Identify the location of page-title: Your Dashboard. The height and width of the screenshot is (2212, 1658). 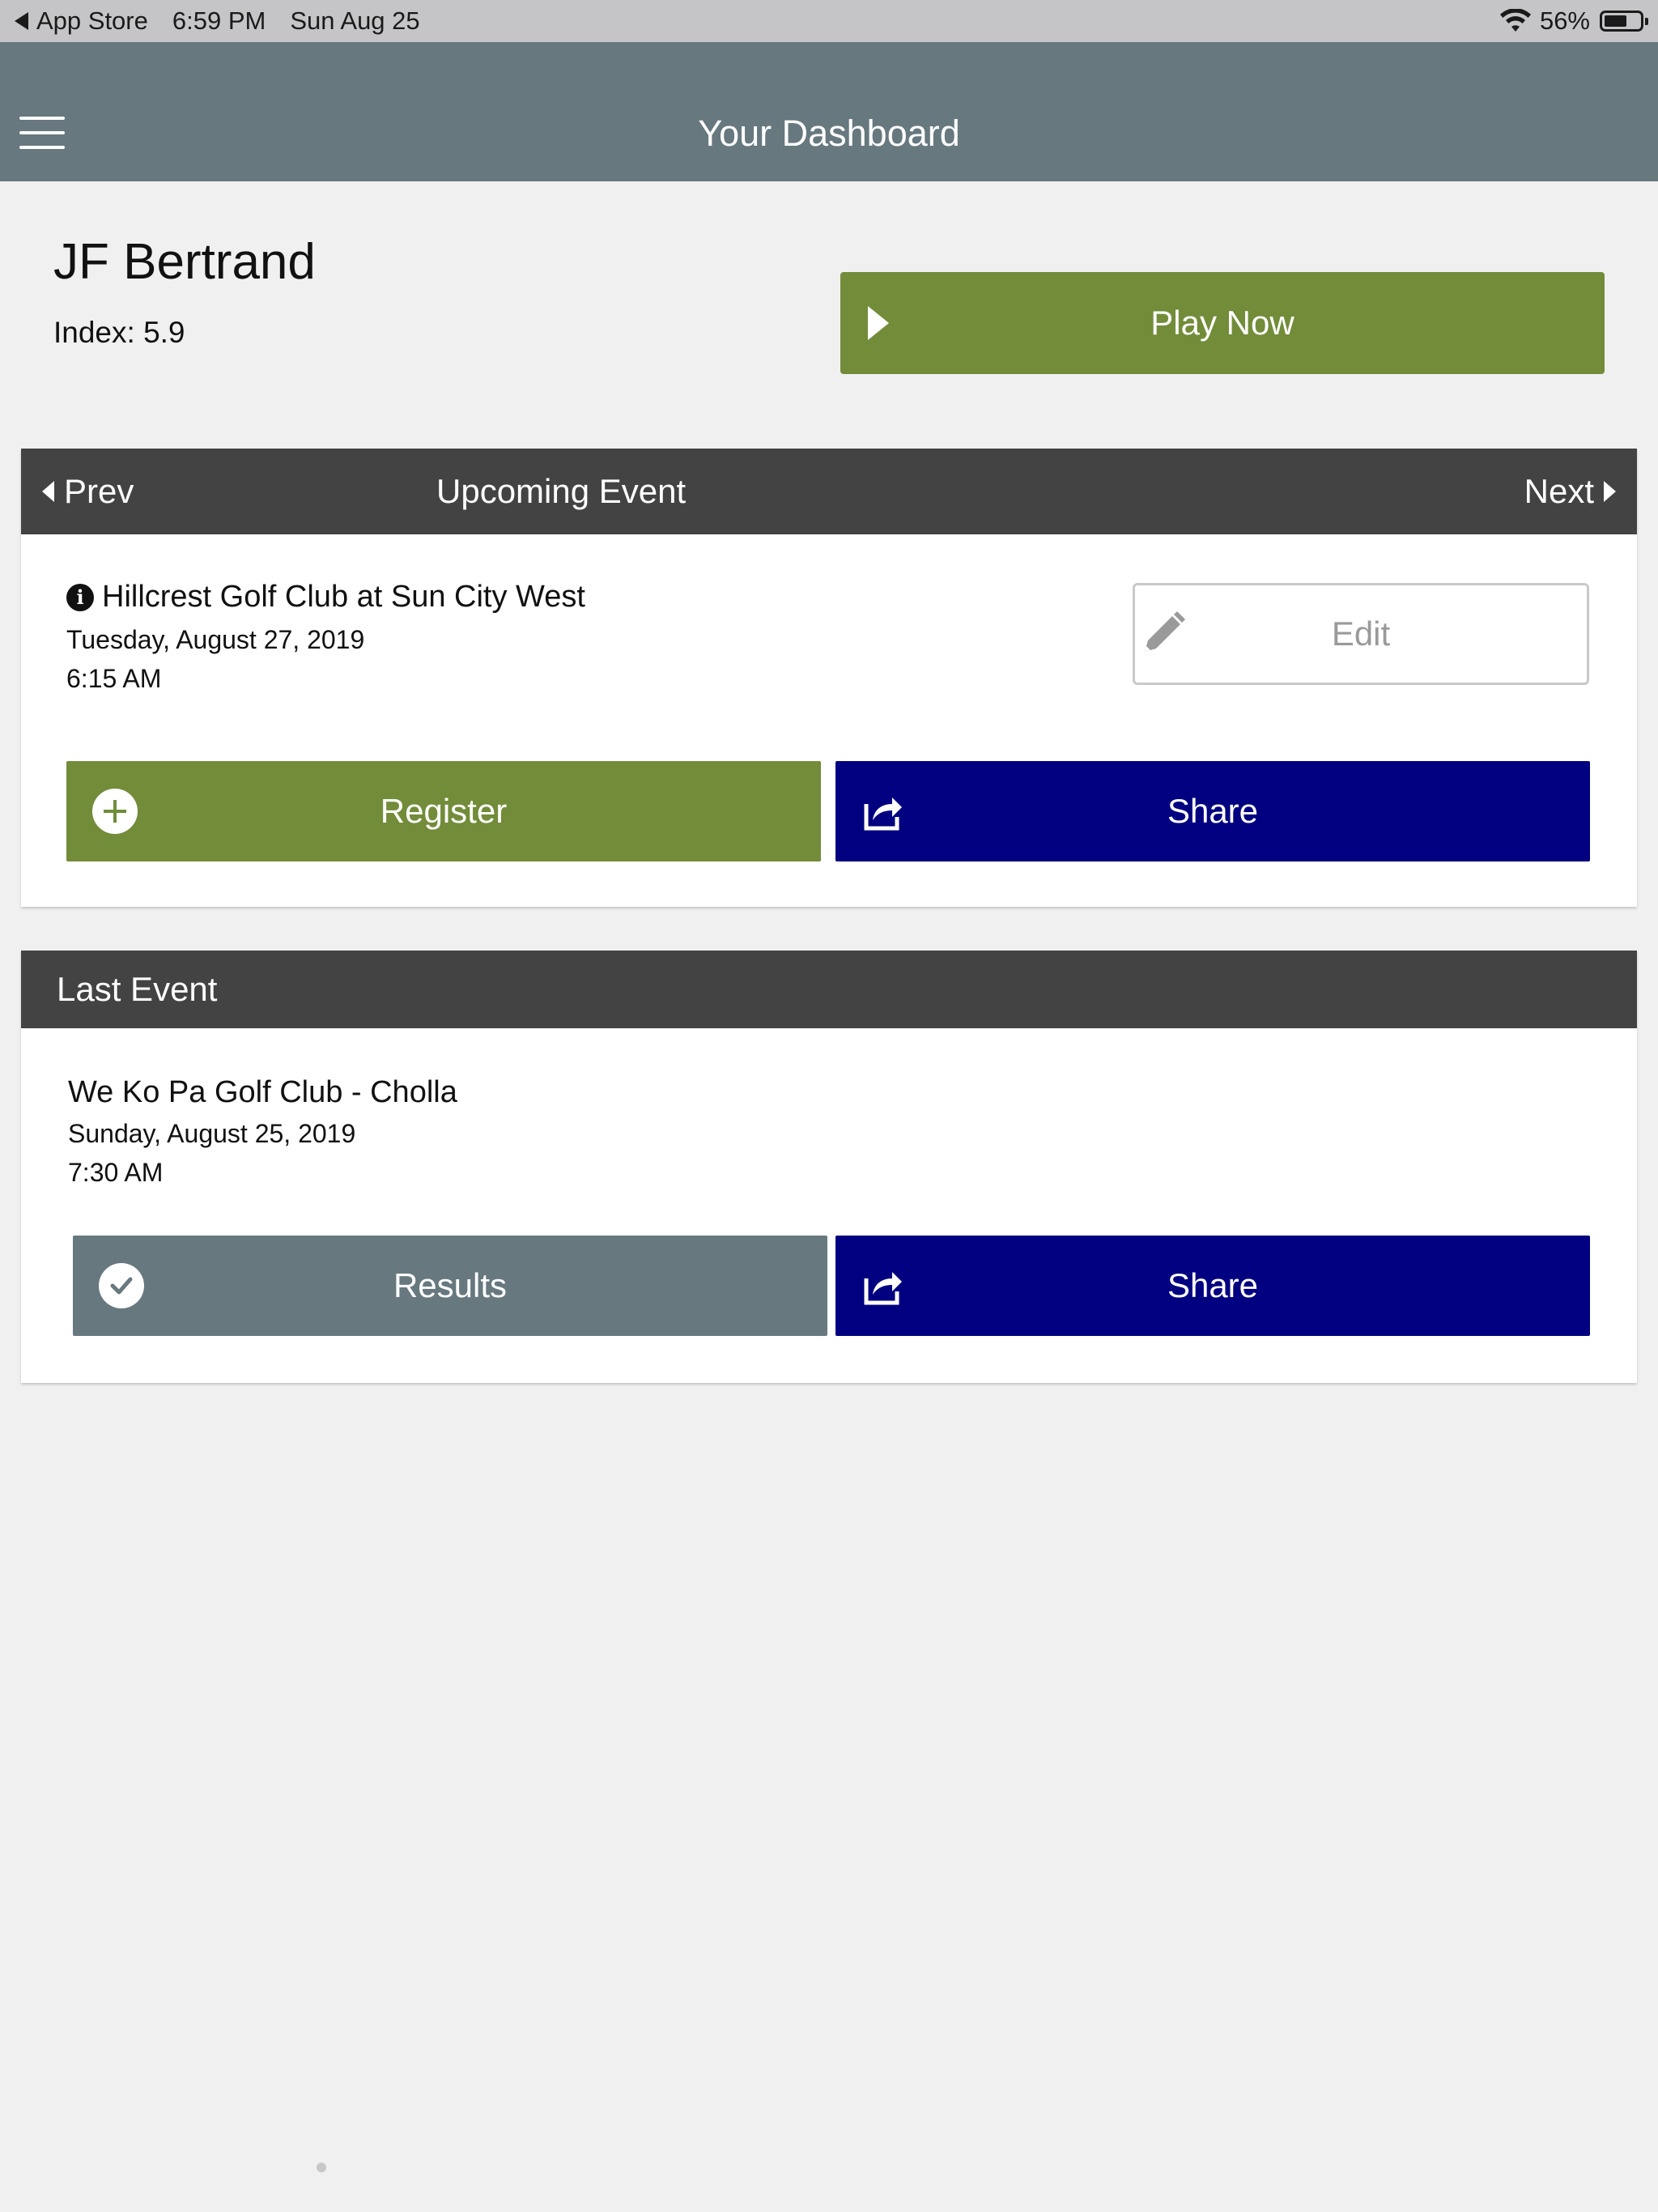
(829, 134).